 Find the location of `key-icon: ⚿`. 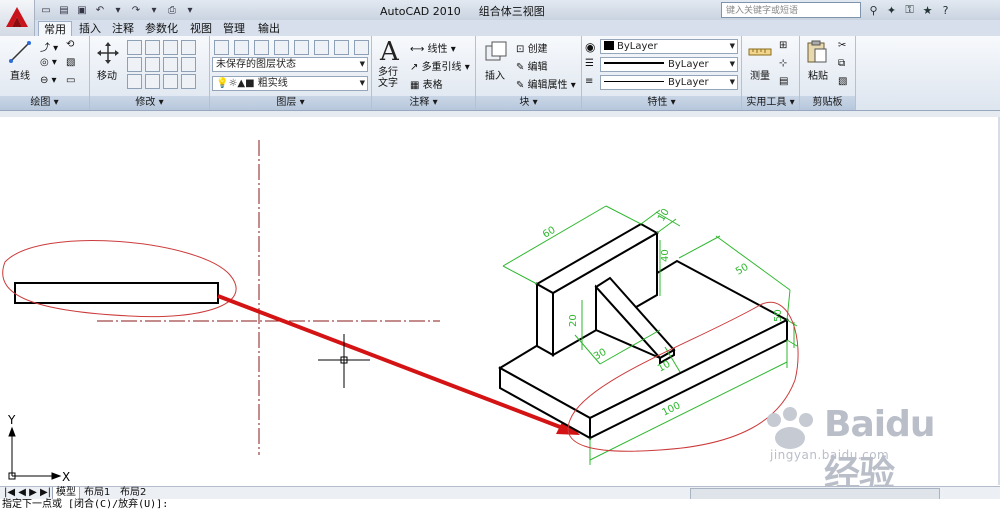

key-icon: ⚿ is located at coordinates (909, 10).